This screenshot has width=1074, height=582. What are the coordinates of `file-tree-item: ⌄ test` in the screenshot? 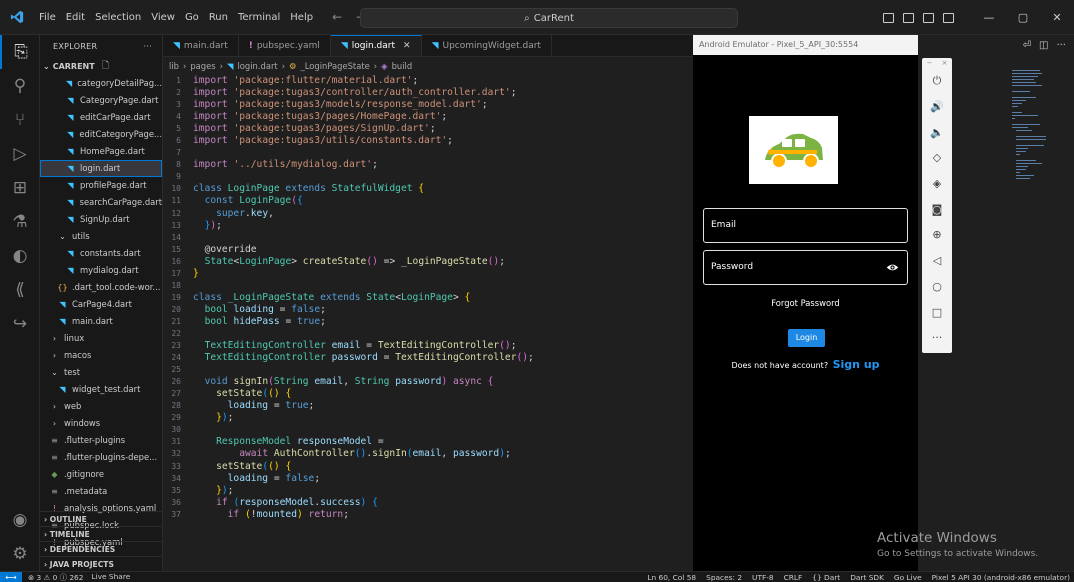 It's located at (101, 372).